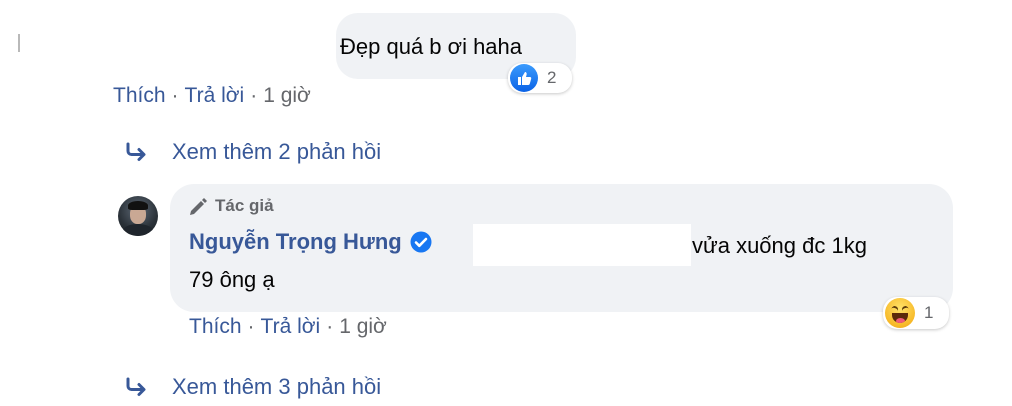 The image size is (1012, 406). Describe the element at coordinates (198, 206) in the screenshot. I see `pencil-icon` at that location.